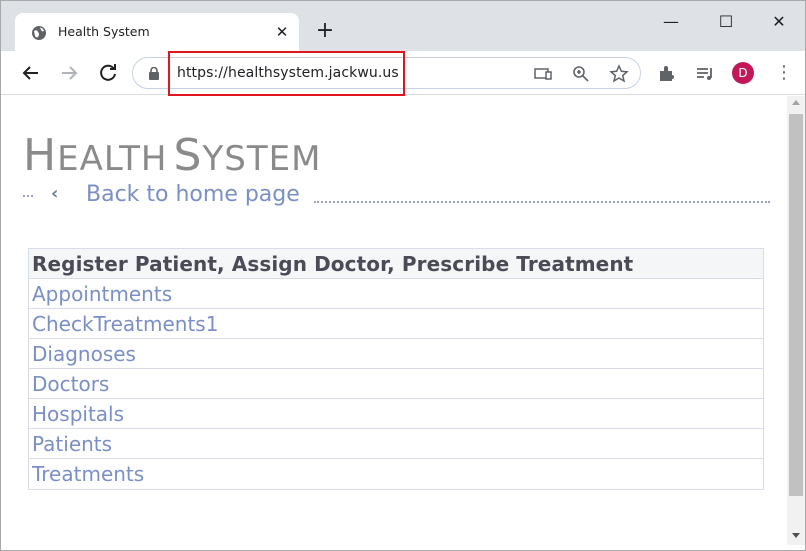 This screenshot has width=806, height=551. I want to click on close-window-button: ✕, so click(779, 22).